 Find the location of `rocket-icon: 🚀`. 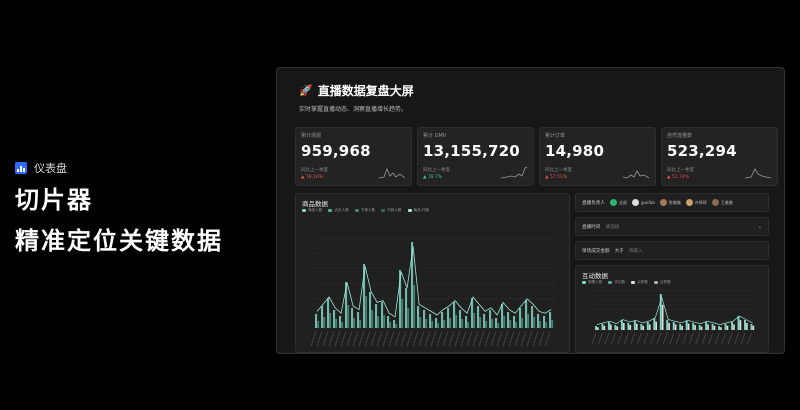

rocket-icon: 🚀 is located at coordinates (306, 90).